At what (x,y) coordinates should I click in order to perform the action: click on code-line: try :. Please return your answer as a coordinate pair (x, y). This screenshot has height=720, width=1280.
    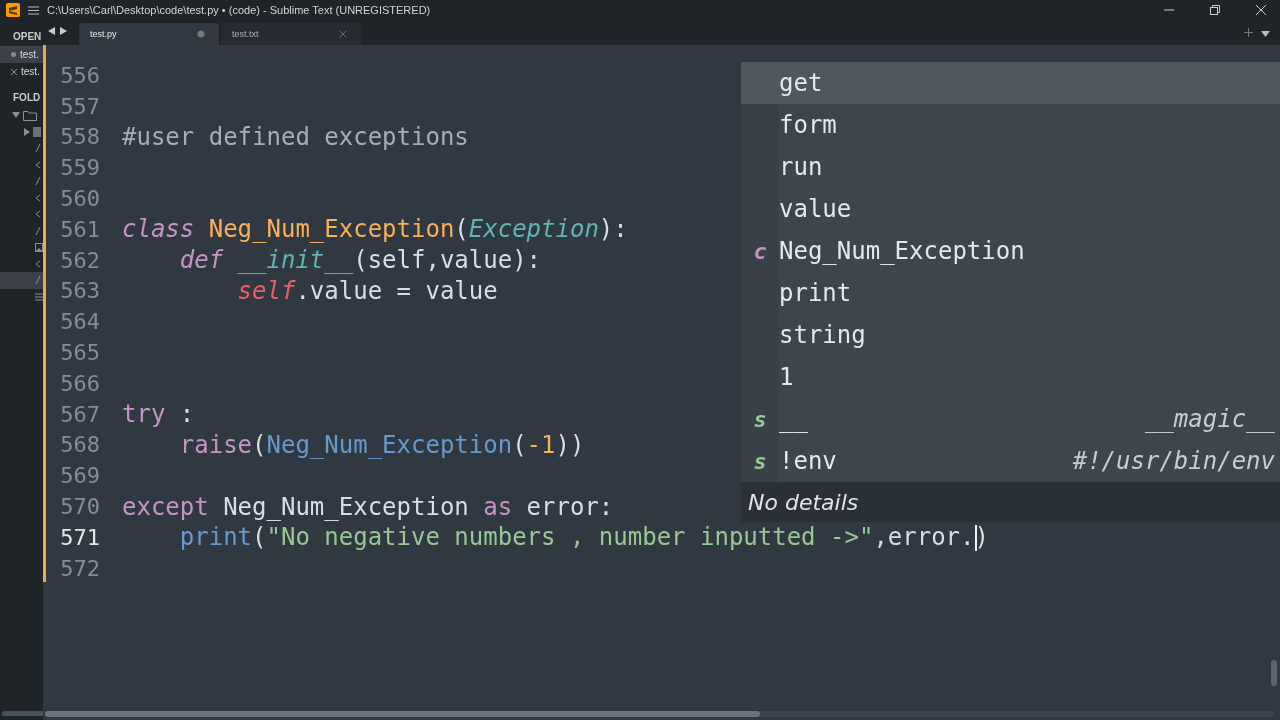
    Looking at the image, I should click on (158, 414).